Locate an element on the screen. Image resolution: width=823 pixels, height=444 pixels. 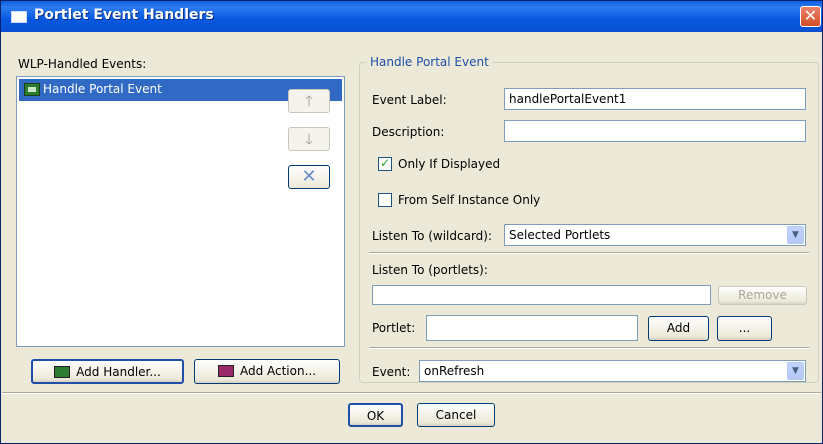
remove-icon: ✕ is located at coordinates (309, 176).